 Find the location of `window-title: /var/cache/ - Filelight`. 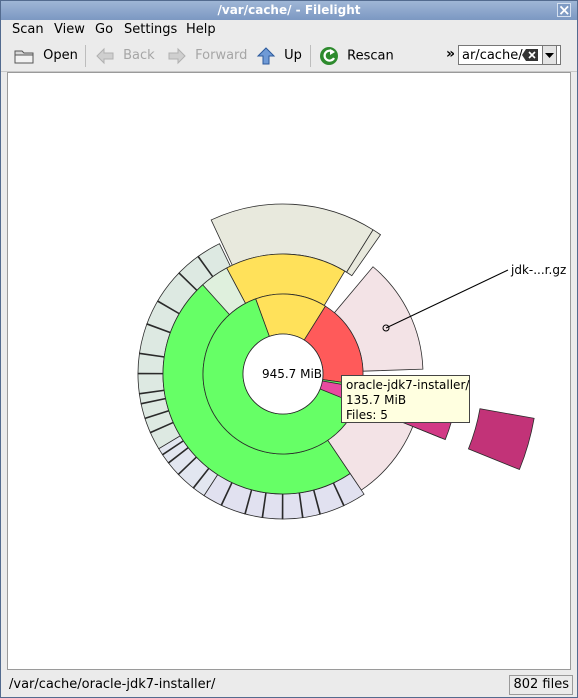

window-title: /var/cache/ - Filelight is located at coordinates (289, 10).